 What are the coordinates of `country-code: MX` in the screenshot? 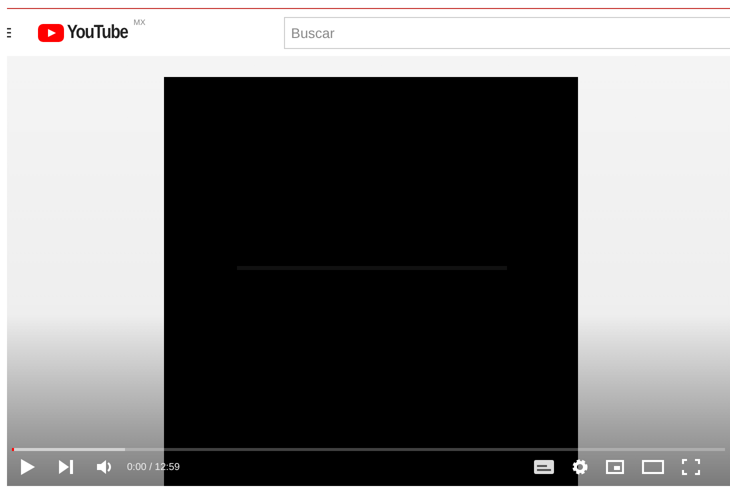 It's located at (139, 22).